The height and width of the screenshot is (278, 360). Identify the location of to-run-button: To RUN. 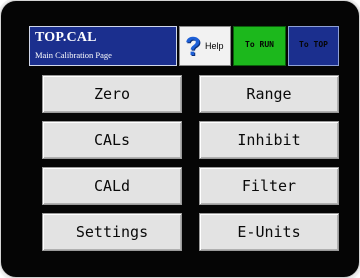
(259, 46).